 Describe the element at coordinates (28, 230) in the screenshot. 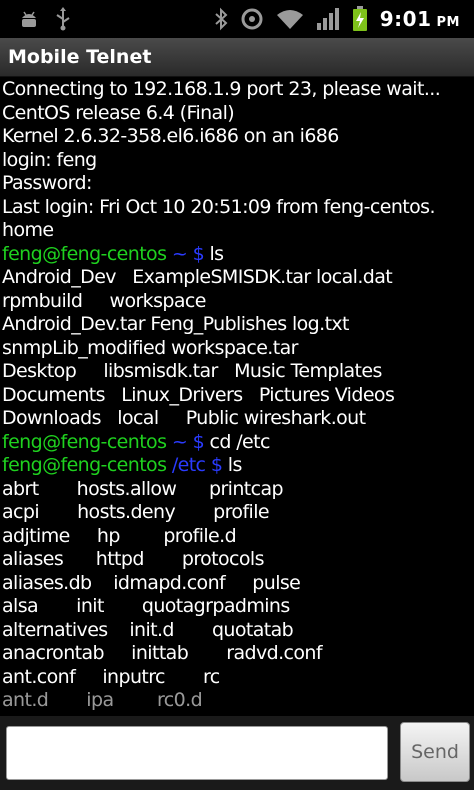

I see `terminal-text: home` at that location.